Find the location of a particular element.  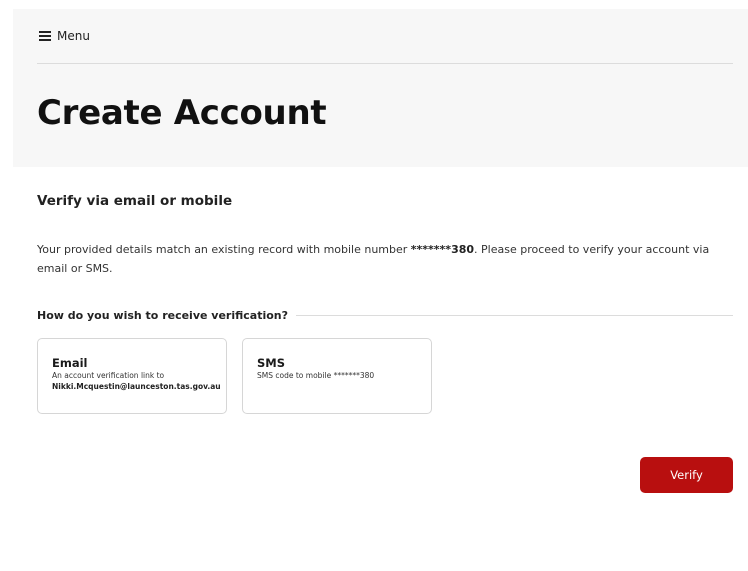

header-divider is located at coordinates (385, 63).